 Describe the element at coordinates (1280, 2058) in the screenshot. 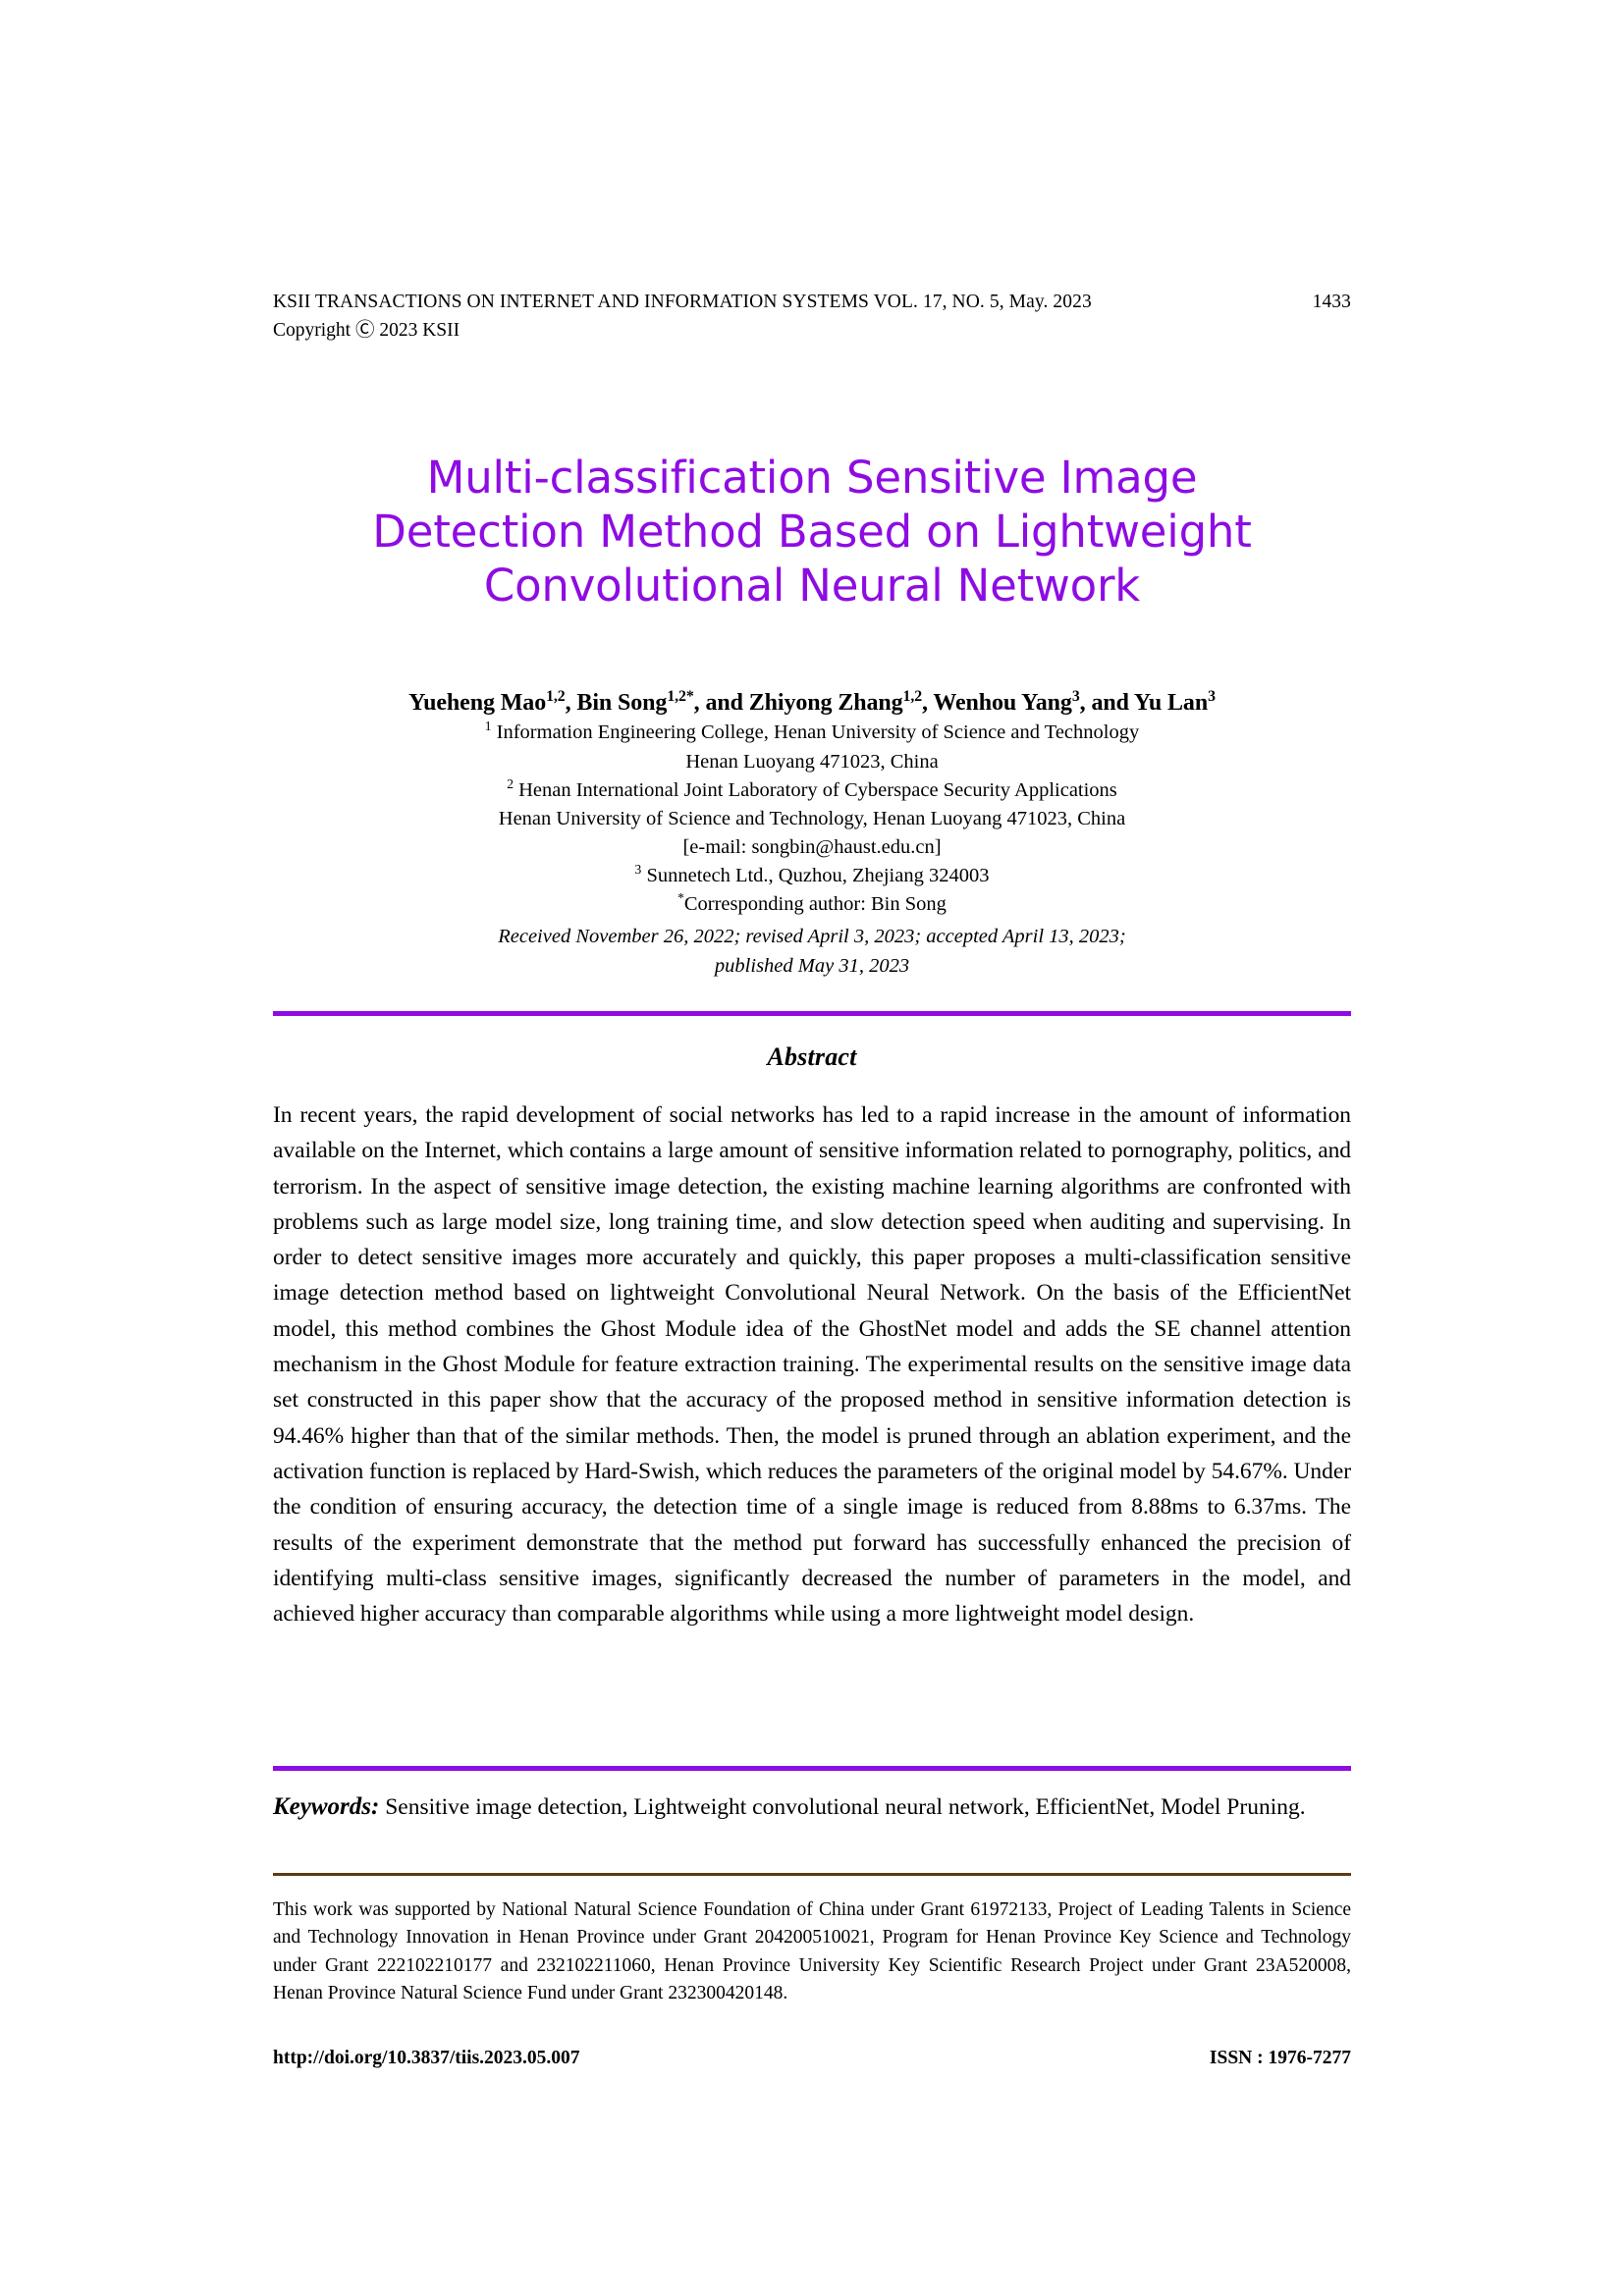

I see `issn-label: ISSN : 1976-7277` at that location.